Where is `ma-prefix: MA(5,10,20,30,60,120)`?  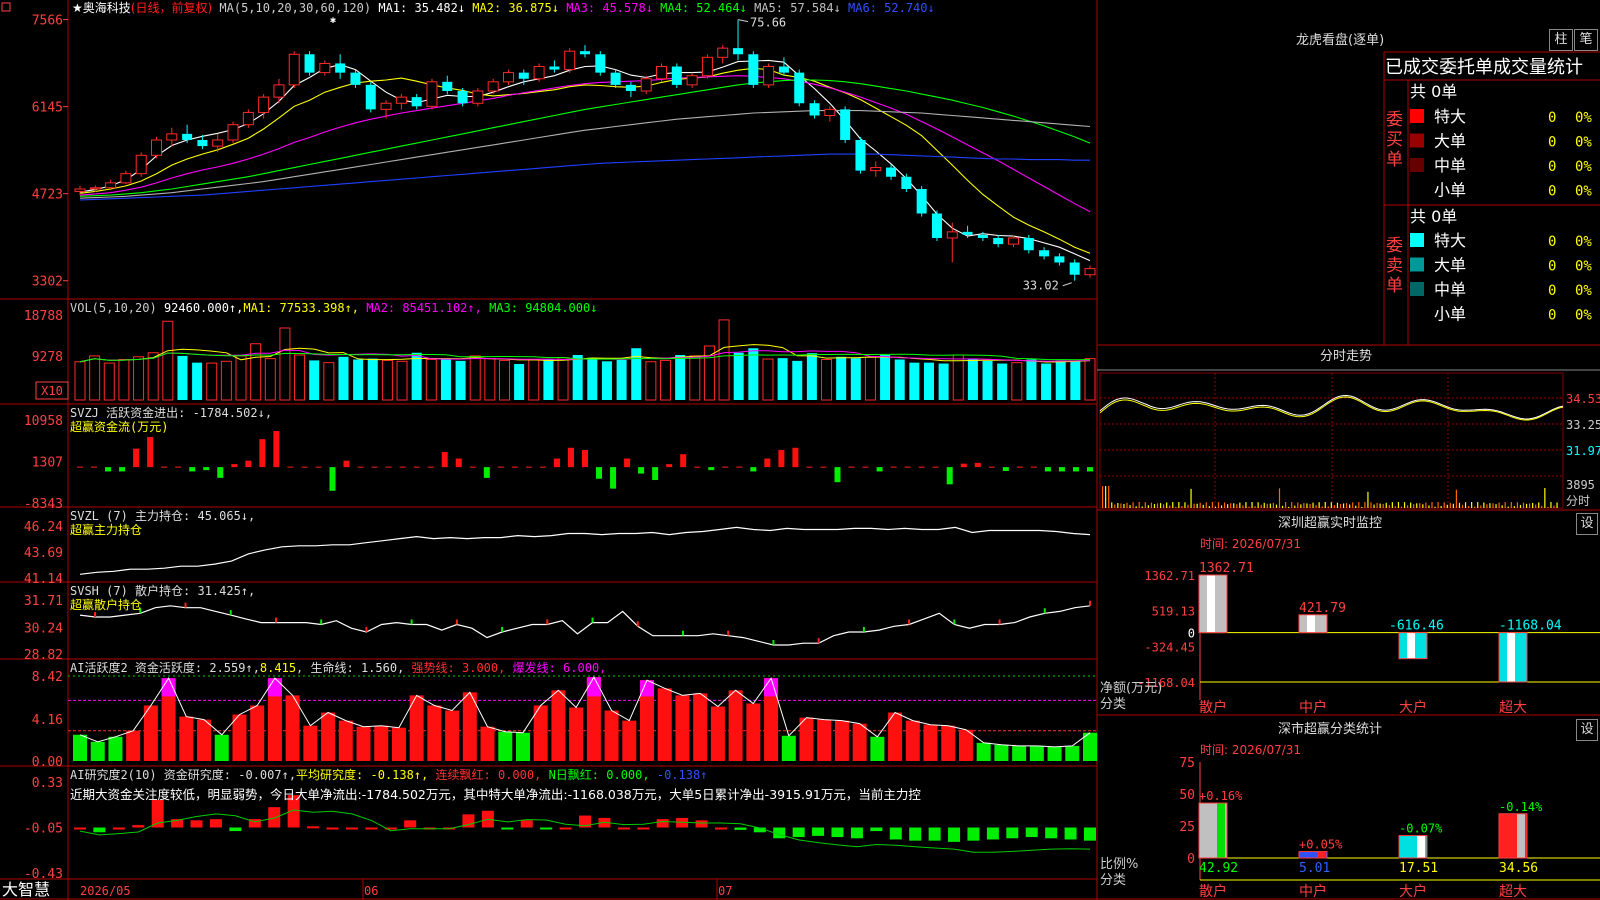 ma-prefix: MA(5,10,20,30,60,120) is located at coordinates (295, 8).